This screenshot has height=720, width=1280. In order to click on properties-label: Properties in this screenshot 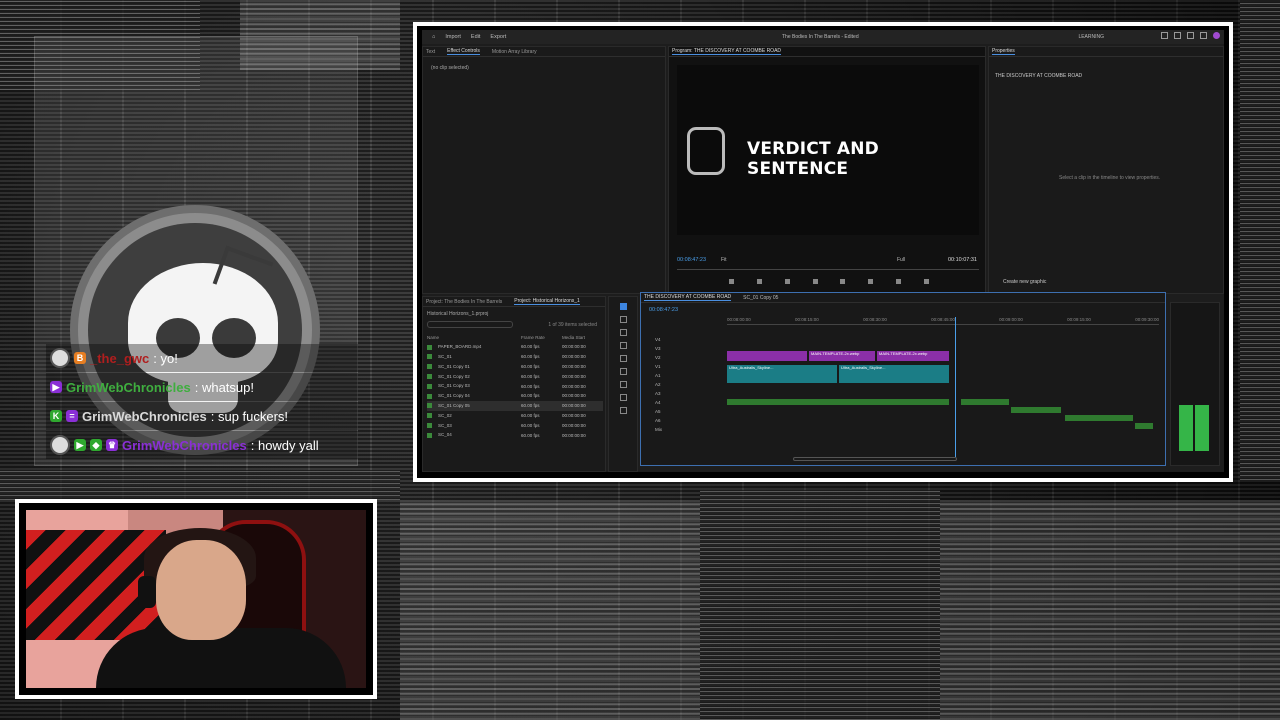, I will do `click(1003, 51)`.